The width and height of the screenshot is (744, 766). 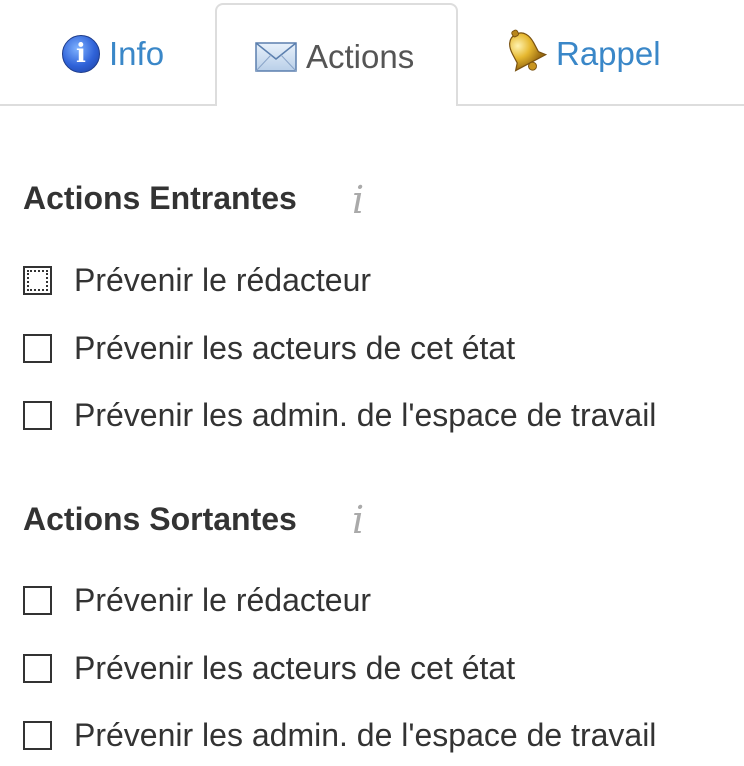 I want to click on tab-rappel-label: Rappel, so click(x=608, y=53).